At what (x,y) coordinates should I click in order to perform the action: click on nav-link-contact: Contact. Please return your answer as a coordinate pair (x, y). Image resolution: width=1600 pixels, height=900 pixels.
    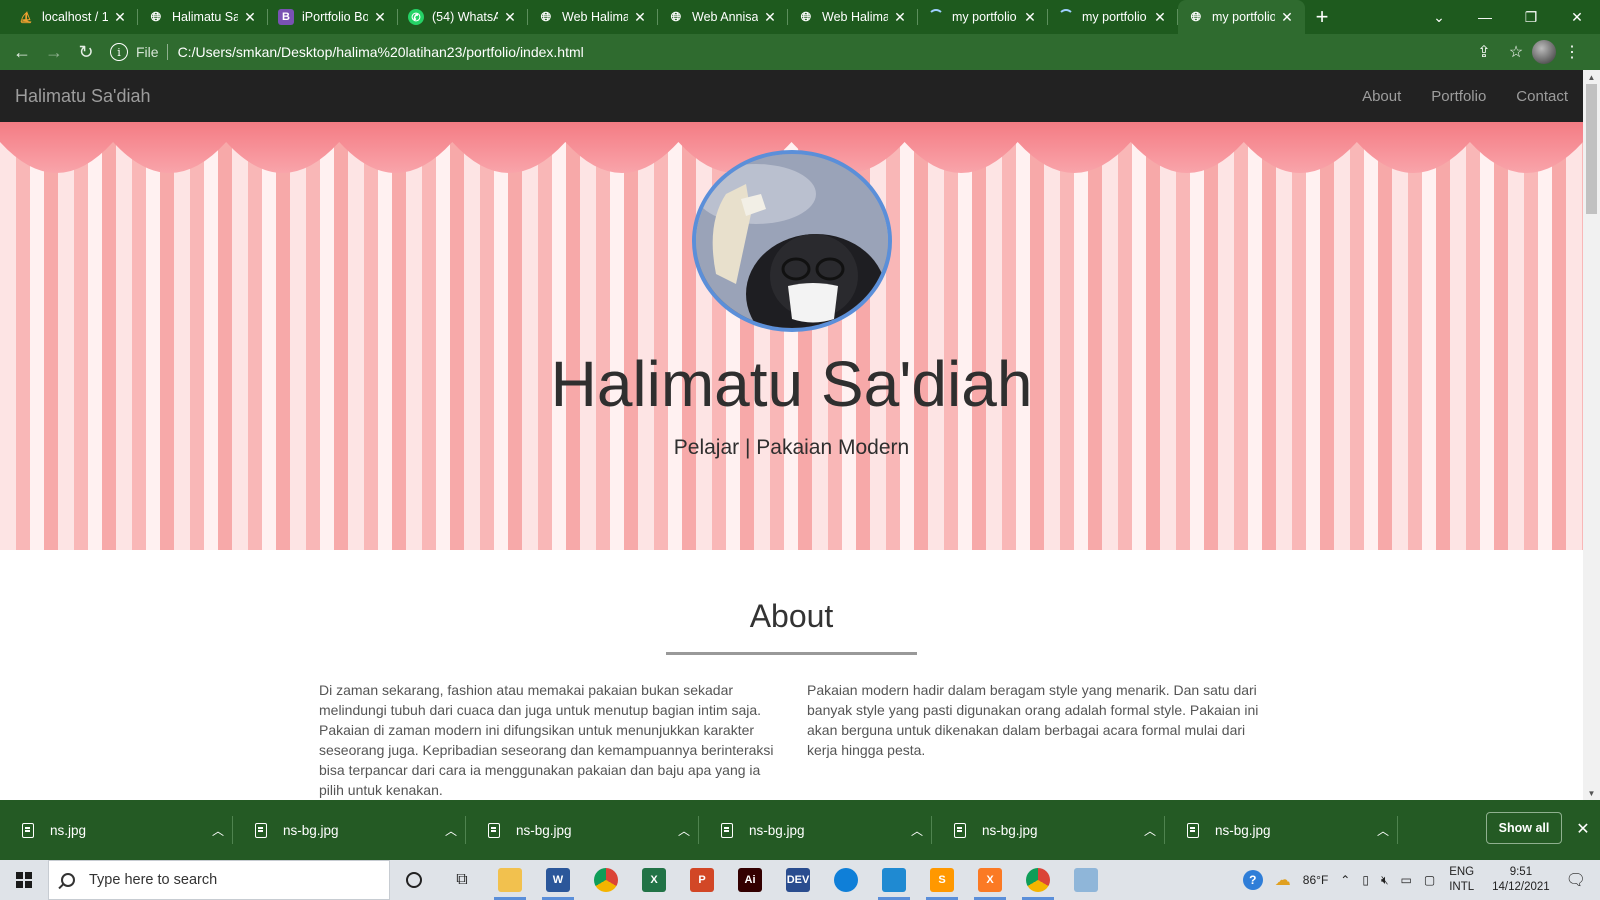
    Looking at the image, I should click on (1542, 96).